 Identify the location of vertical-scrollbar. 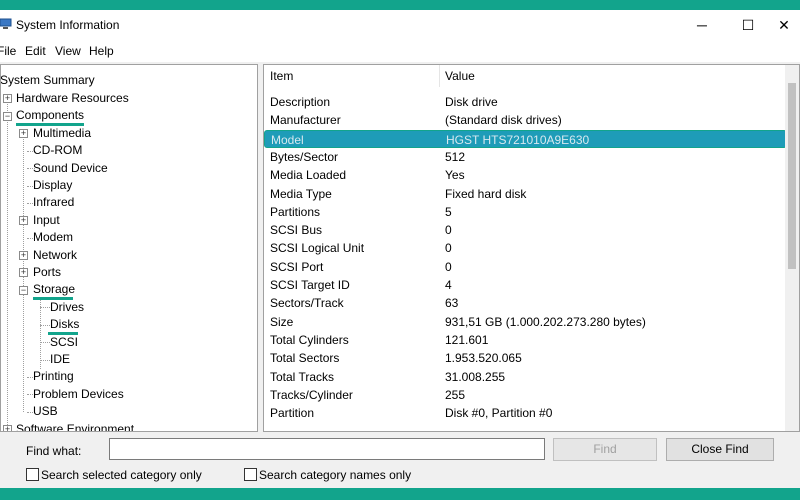
(792, 248).